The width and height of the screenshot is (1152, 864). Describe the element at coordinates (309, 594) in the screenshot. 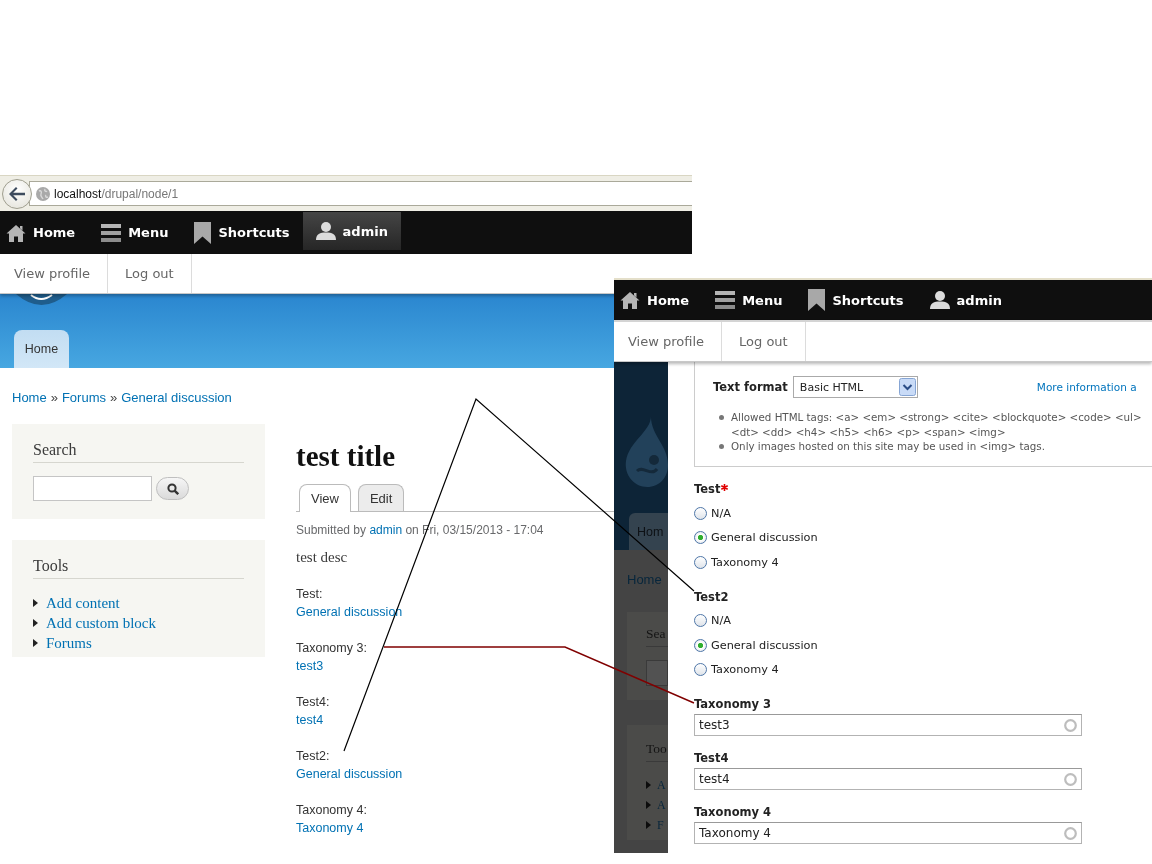

I see `field-label: Test:` at that location.